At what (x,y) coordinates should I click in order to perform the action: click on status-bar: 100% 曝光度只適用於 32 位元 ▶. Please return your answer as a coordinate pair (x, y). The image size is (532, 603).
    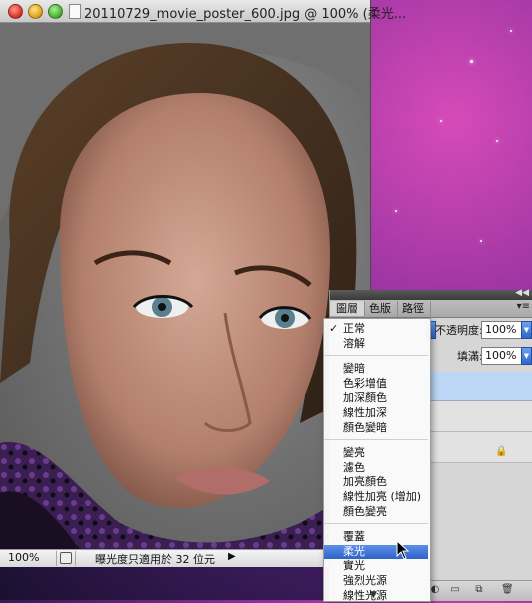
    Looking at the image, I should click on (185, 558).